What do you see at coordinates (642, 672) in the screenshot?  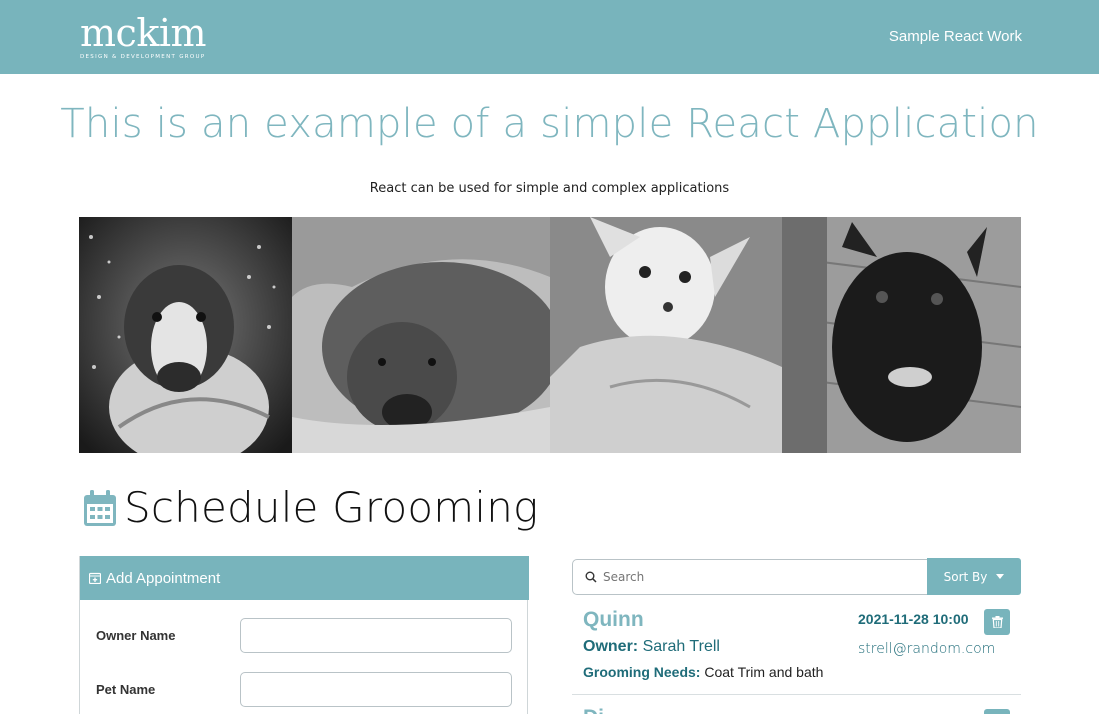 I see `needs-label: Grooming Needs:` at bounding box center [642, 672].